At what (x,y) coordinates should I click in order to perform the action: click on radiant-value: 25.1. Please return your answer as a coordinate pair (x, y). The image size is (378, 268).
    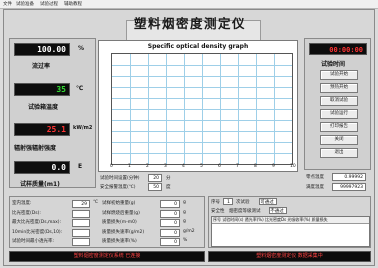
    Looking at the image, I should click on (56, 129).